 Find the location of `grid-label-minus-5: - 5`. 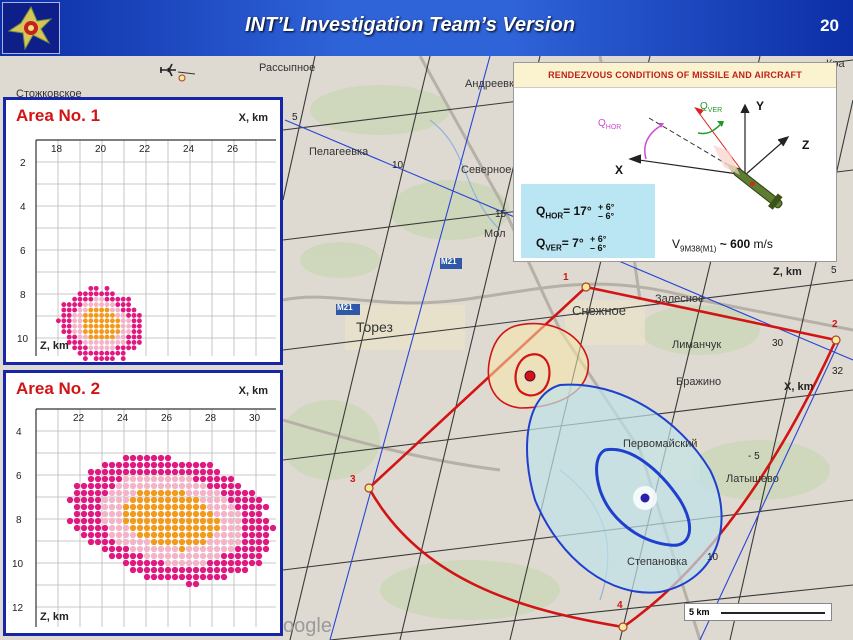

grid-label-minus-5: - 5 is located at coordinates (754, 456).